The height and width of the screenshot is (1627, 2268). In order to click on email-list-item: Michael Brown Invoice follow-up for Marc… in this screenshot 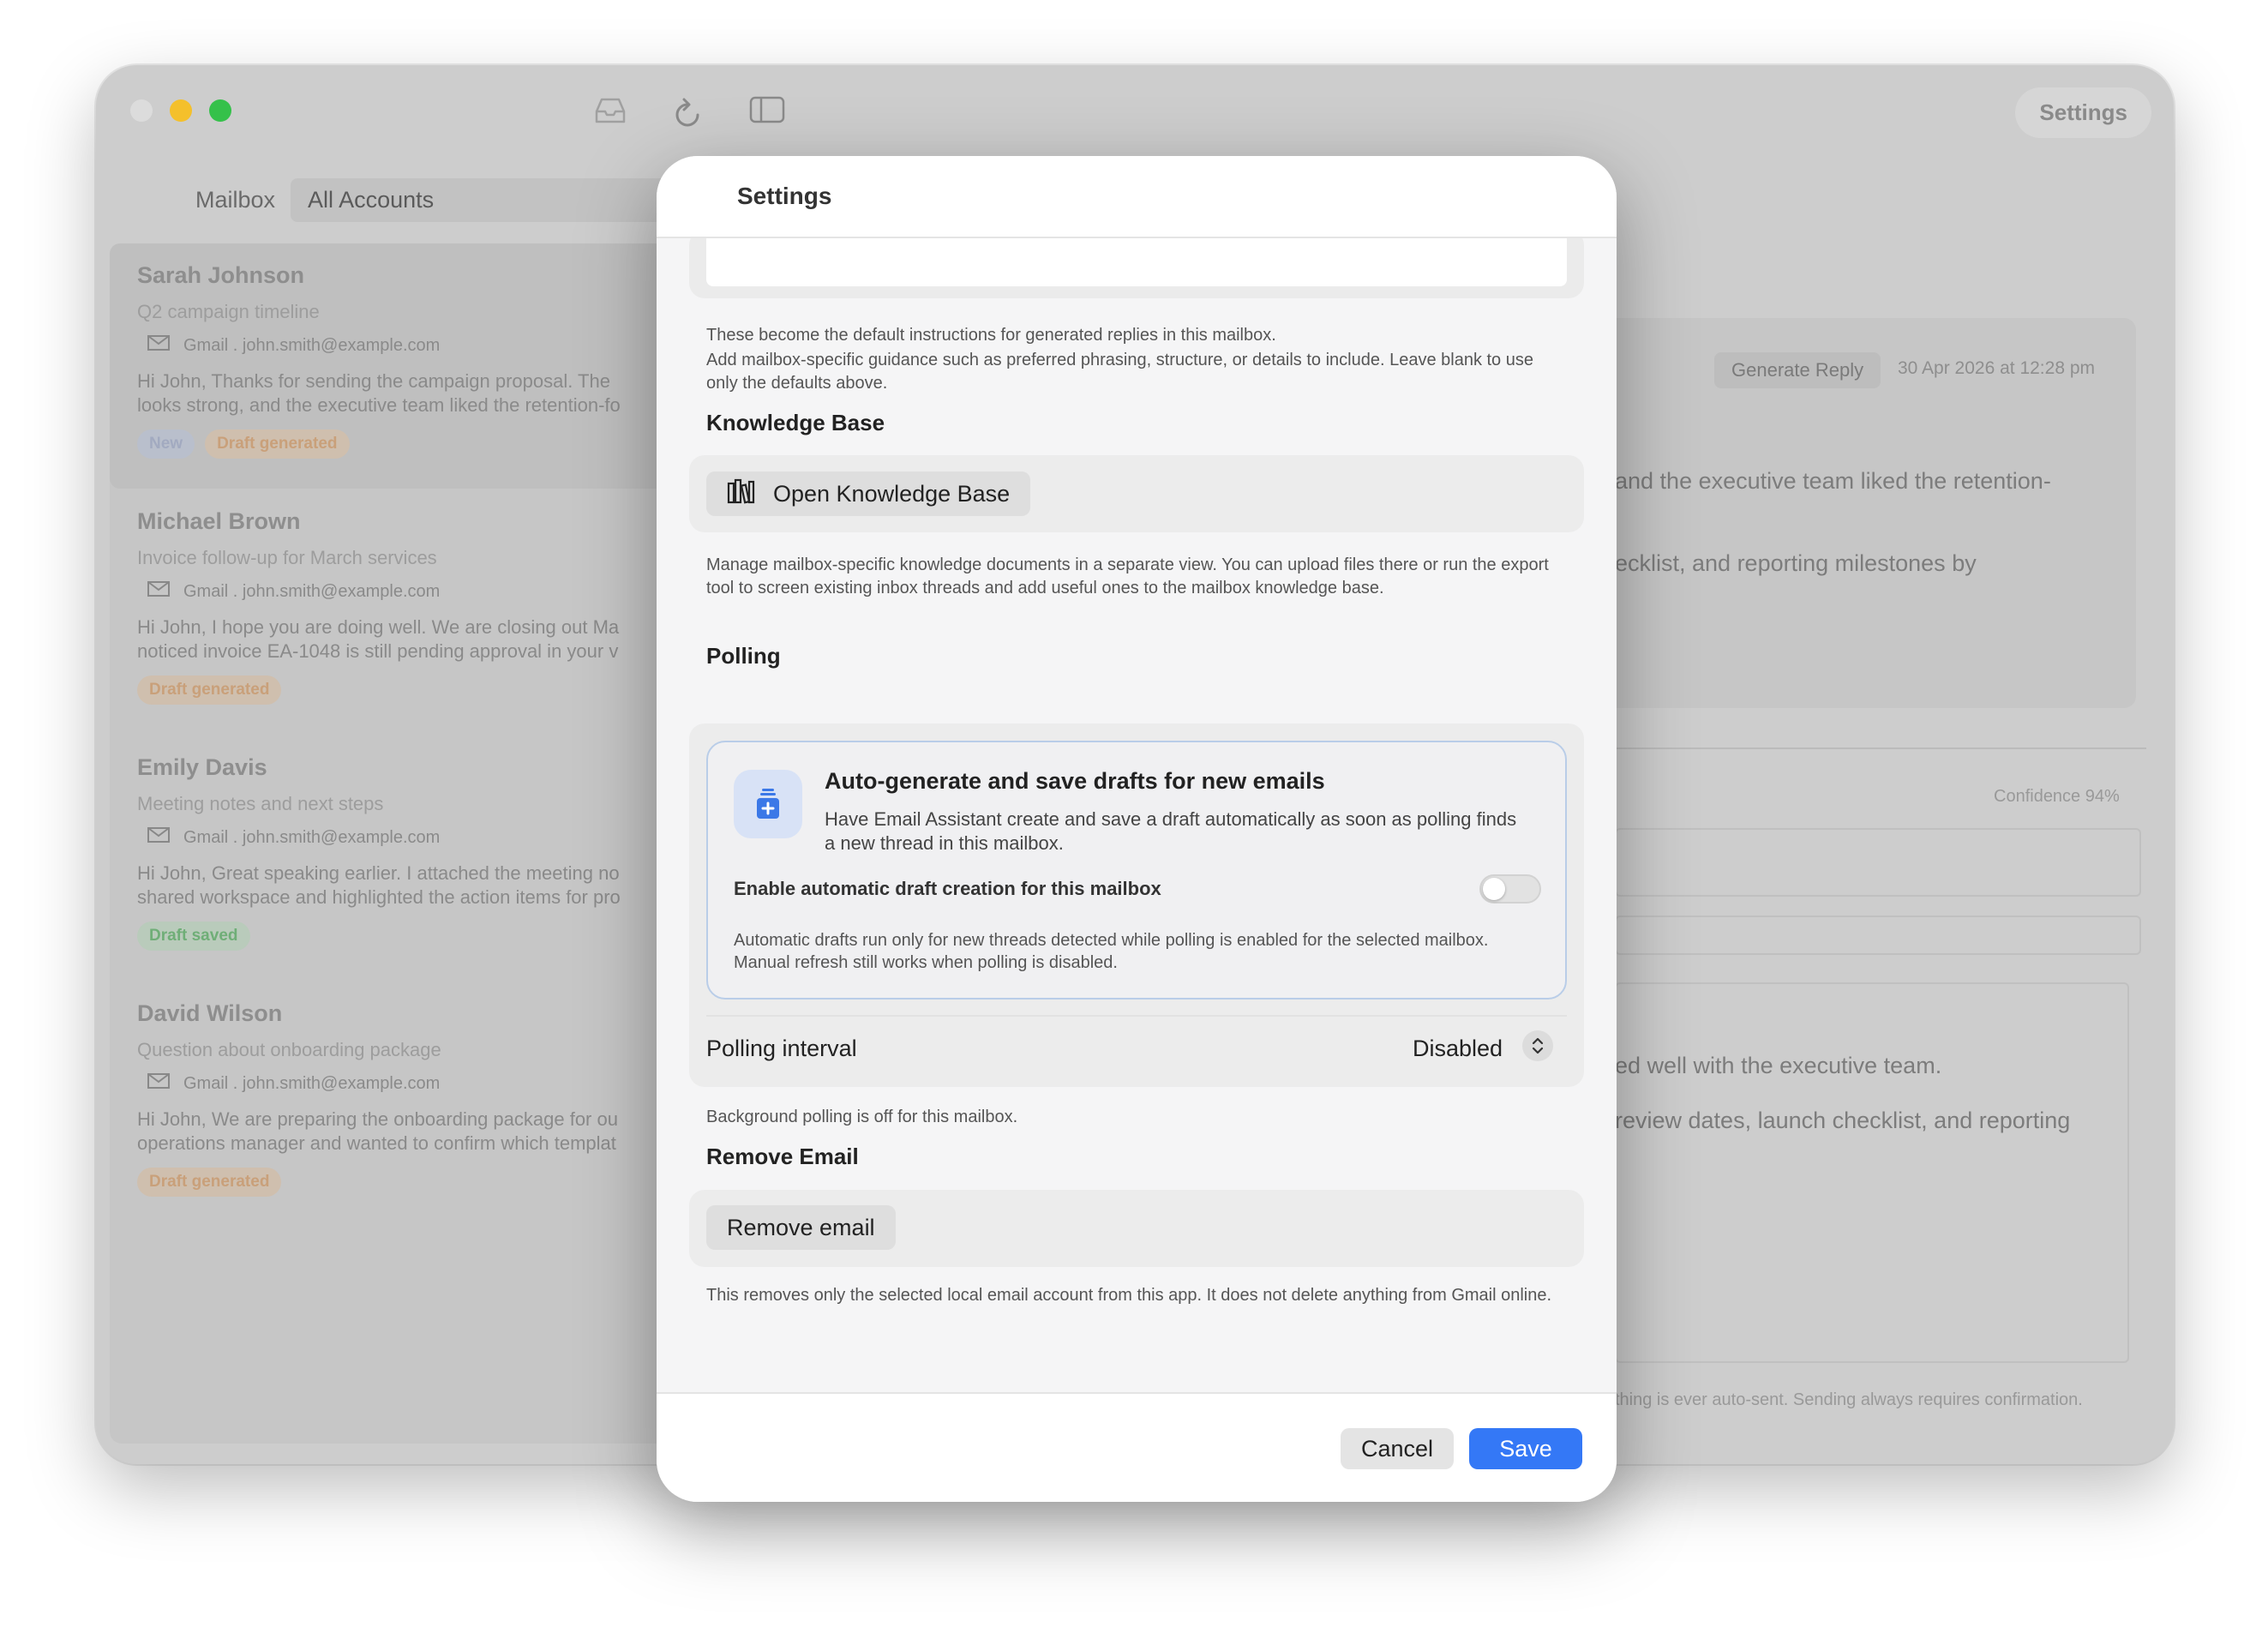, I will do `click(392, 612)`.